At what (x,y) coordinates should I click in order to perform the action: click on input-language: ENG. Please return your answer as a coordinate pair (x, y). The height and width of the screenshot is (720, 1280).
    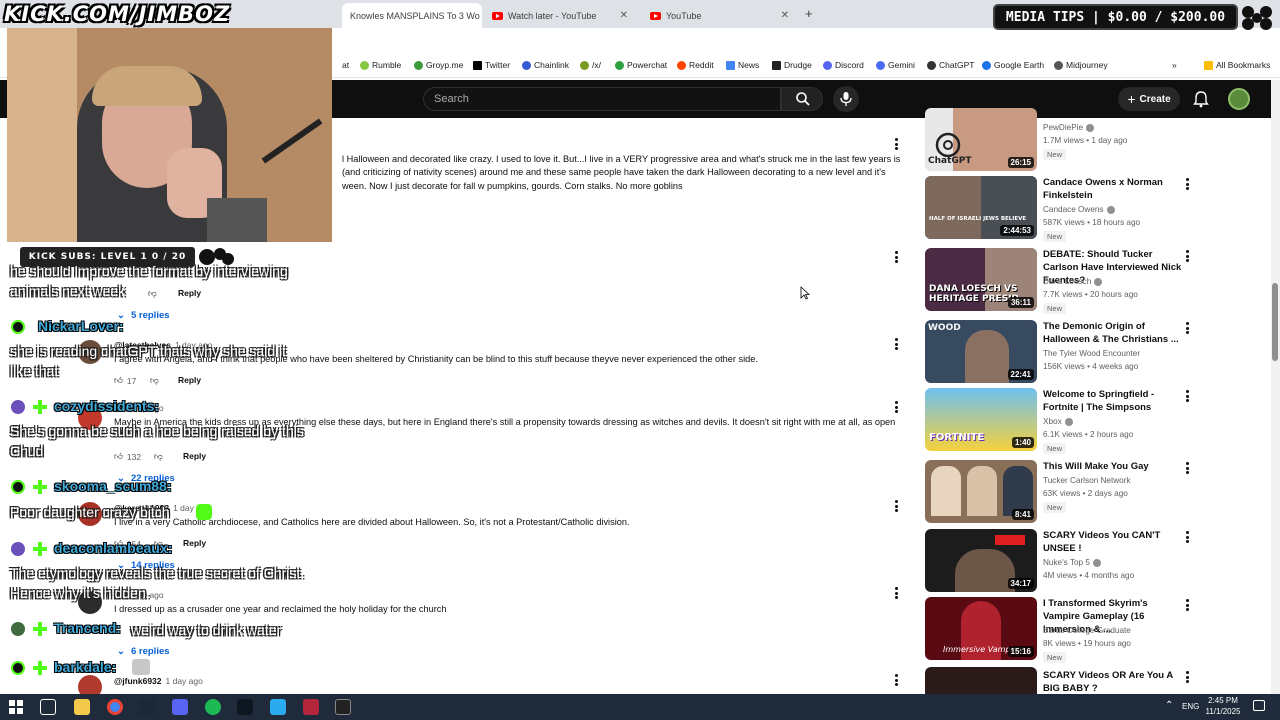
    Looking at the image, I should click on (1190, 706).